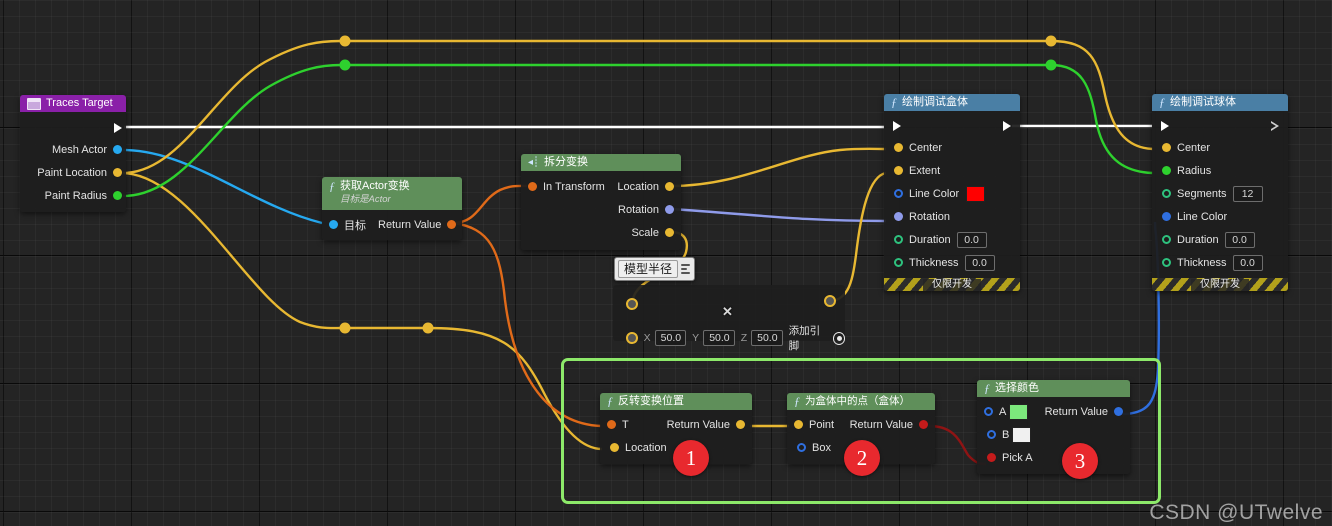 This screenshot has width=1332, height=526. What do you see at coordinates (669, 232) in the screenshot?
I see `pin-scale` at bounding box center [669, 232].